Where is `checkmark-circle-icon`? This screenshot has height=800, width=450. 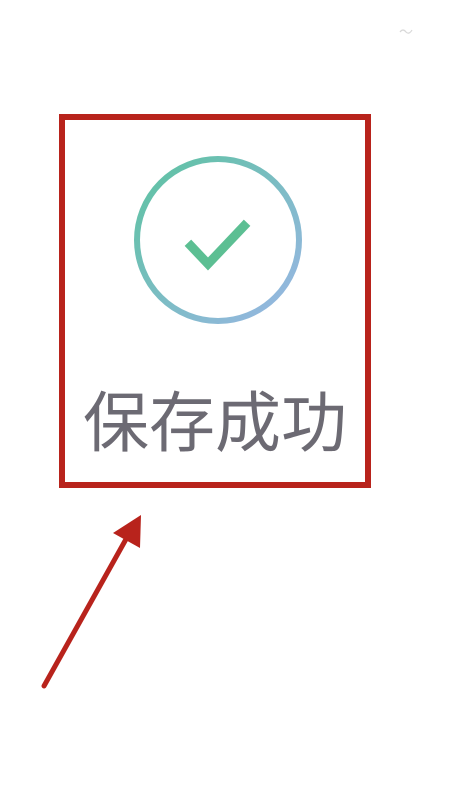 checkmark-circle-icon is located at coordinates (218, 240).